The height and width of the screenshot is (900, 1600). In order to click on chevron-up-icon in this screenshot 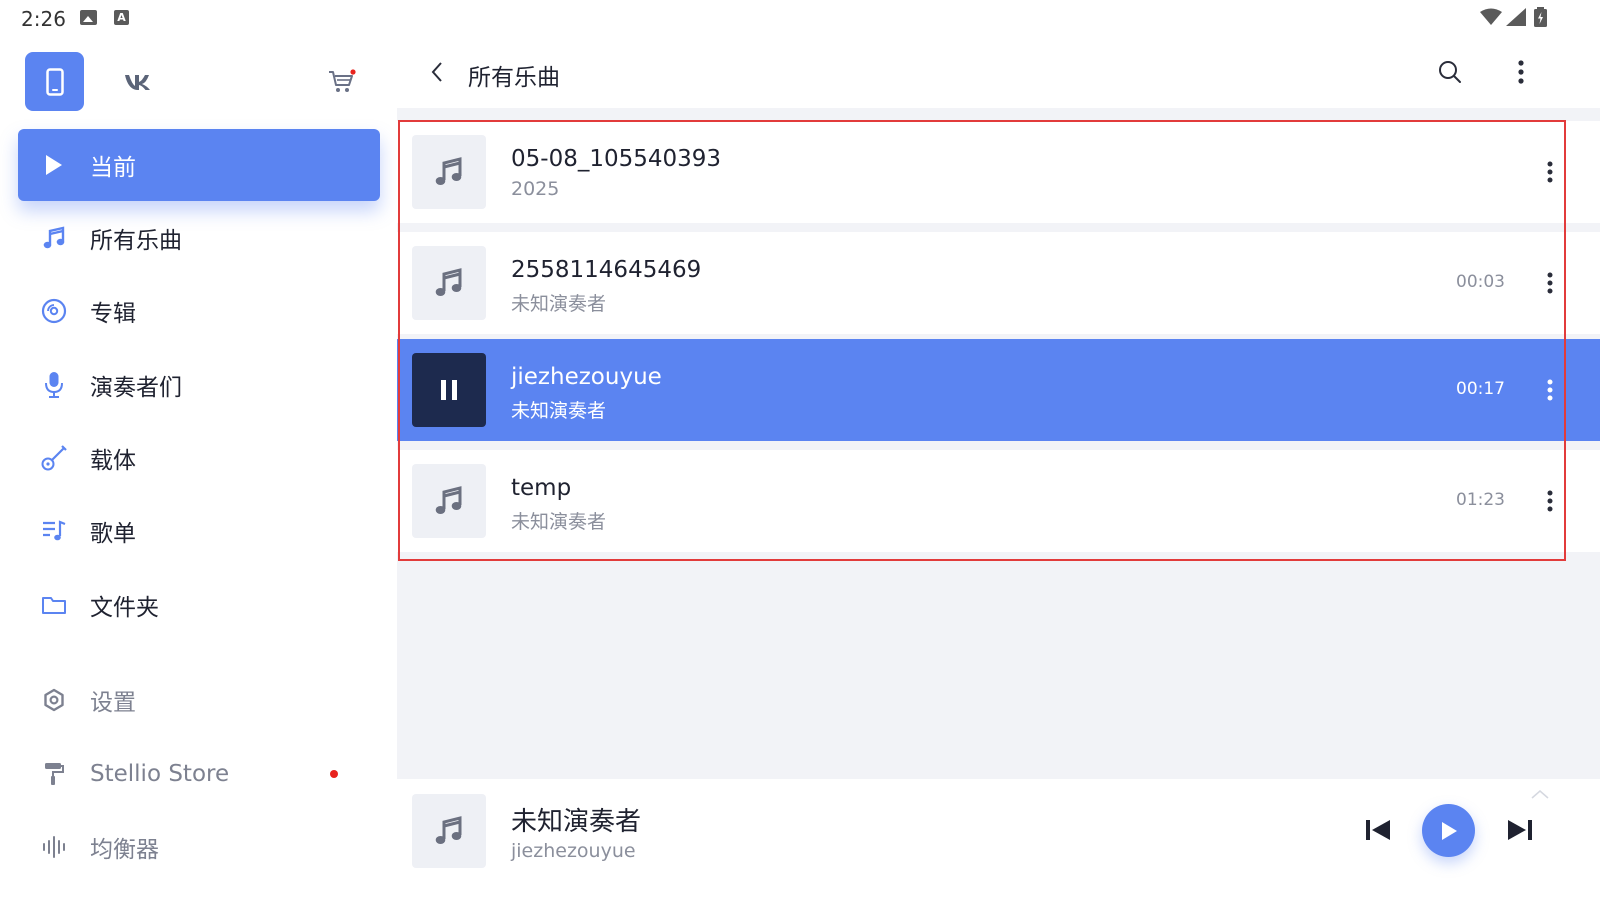, I will do `click(1540, 794)`.